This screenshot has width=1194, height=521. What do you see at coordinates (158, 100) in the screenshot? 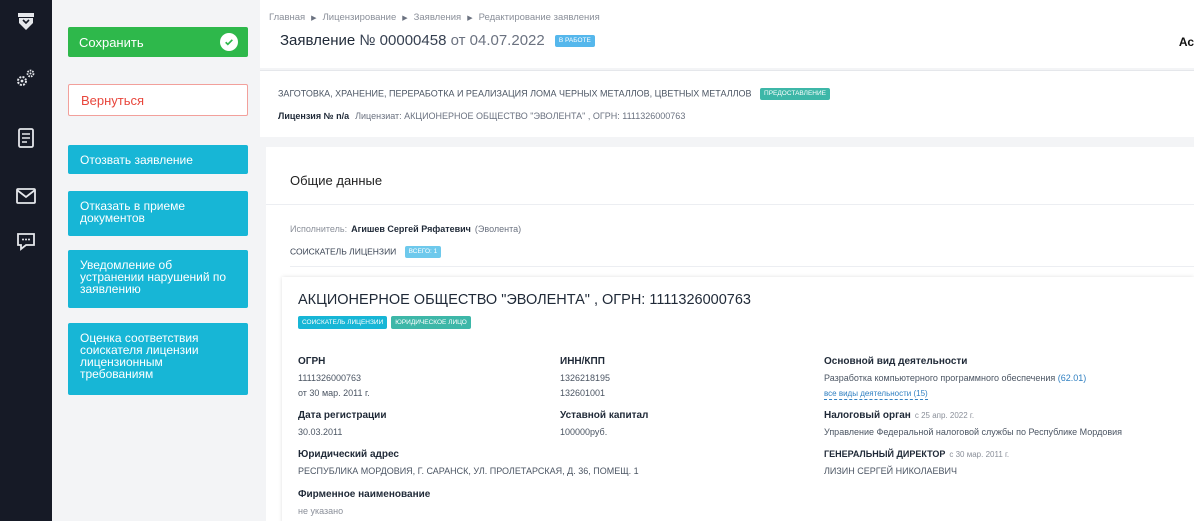
I see `back-button: Вернуться` at bounding box center [158, 100].